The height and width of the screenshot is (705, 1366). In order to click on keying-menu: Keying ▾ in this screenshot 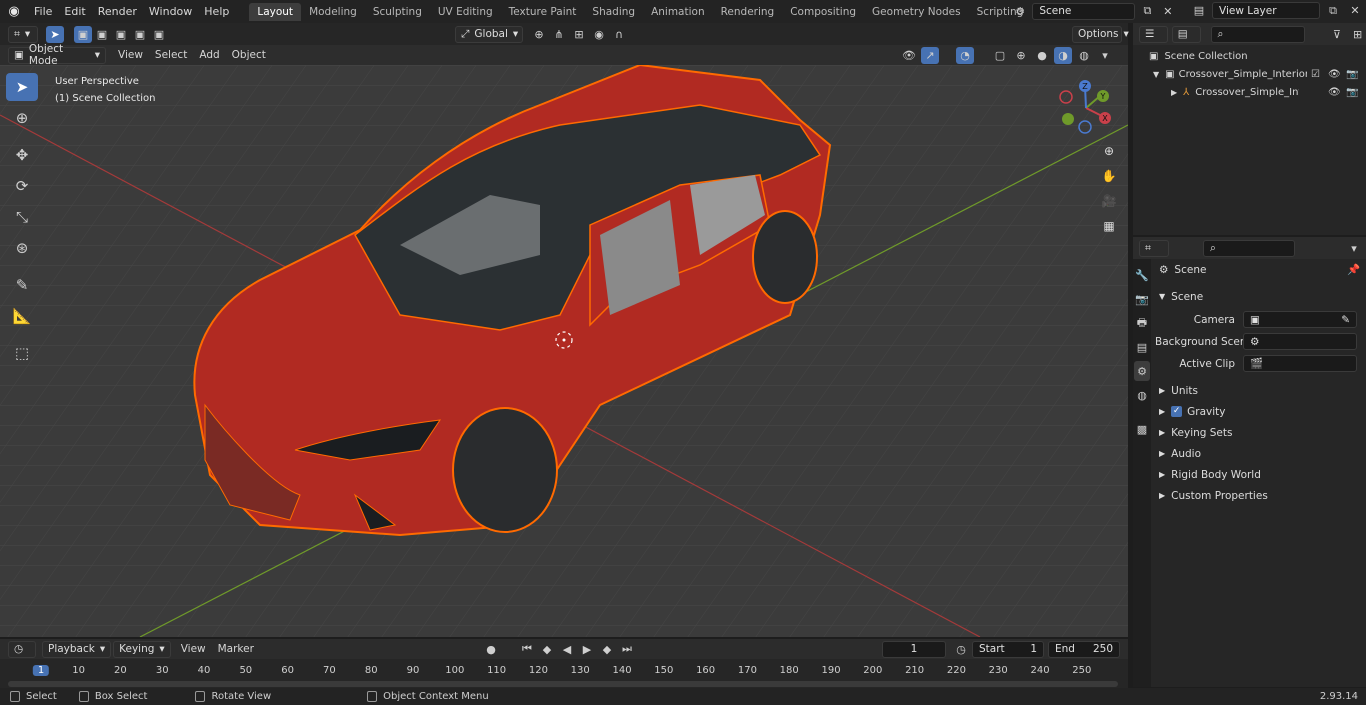, I will do `click(142, 649)`.